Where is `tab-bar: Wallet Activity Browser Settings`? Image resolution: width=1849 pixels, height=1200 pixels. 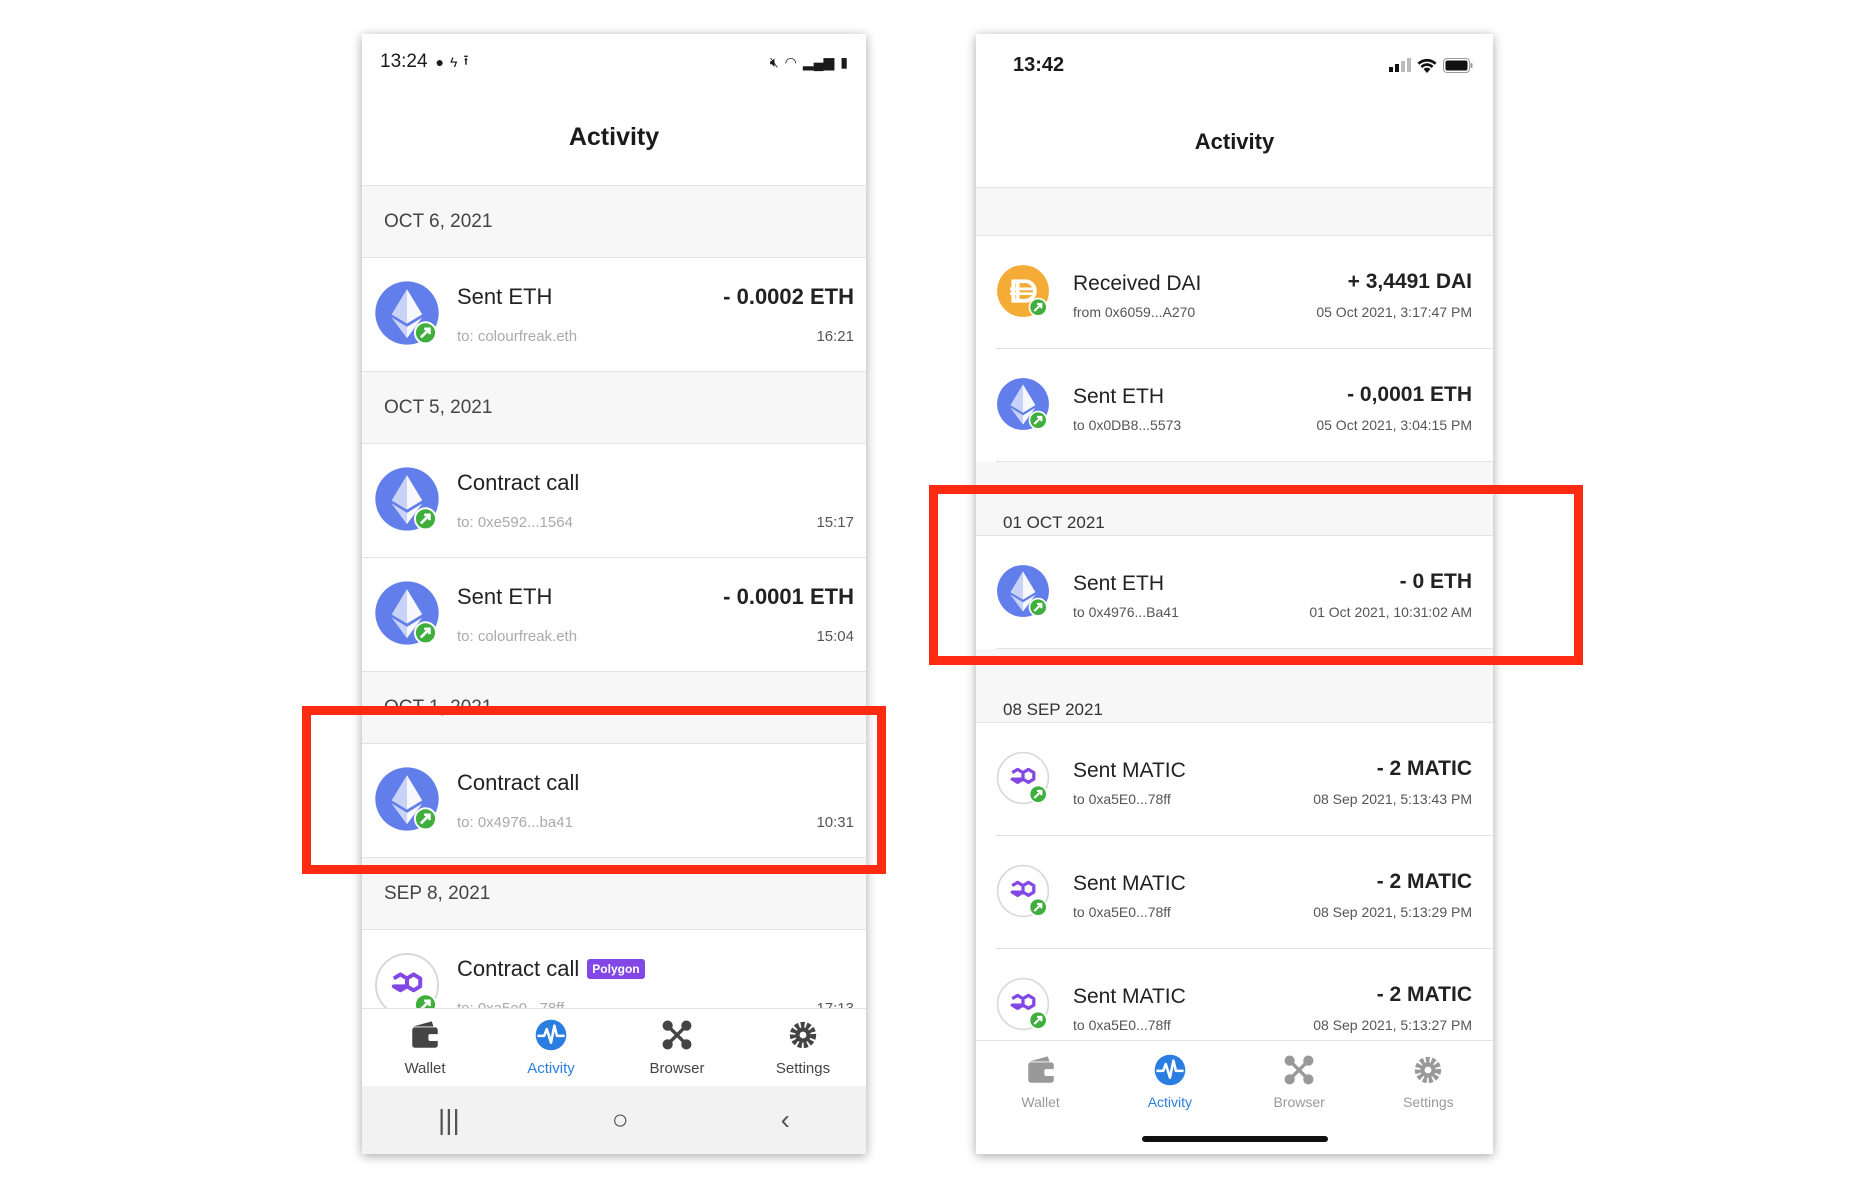
tab-bar: Wallet Activity Browser Settings is located at coordinates (614, 1047).